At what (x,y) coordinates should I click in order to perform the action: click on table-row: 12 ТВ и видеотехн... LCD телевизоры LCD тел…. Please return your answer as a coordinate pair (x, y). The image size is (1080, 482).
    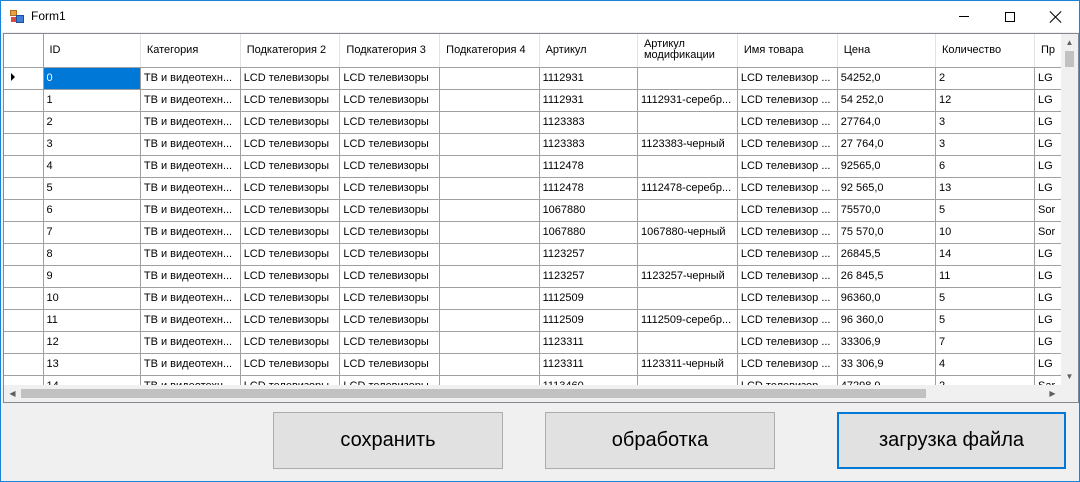
    Looking at the image, I should click on (541, 342).